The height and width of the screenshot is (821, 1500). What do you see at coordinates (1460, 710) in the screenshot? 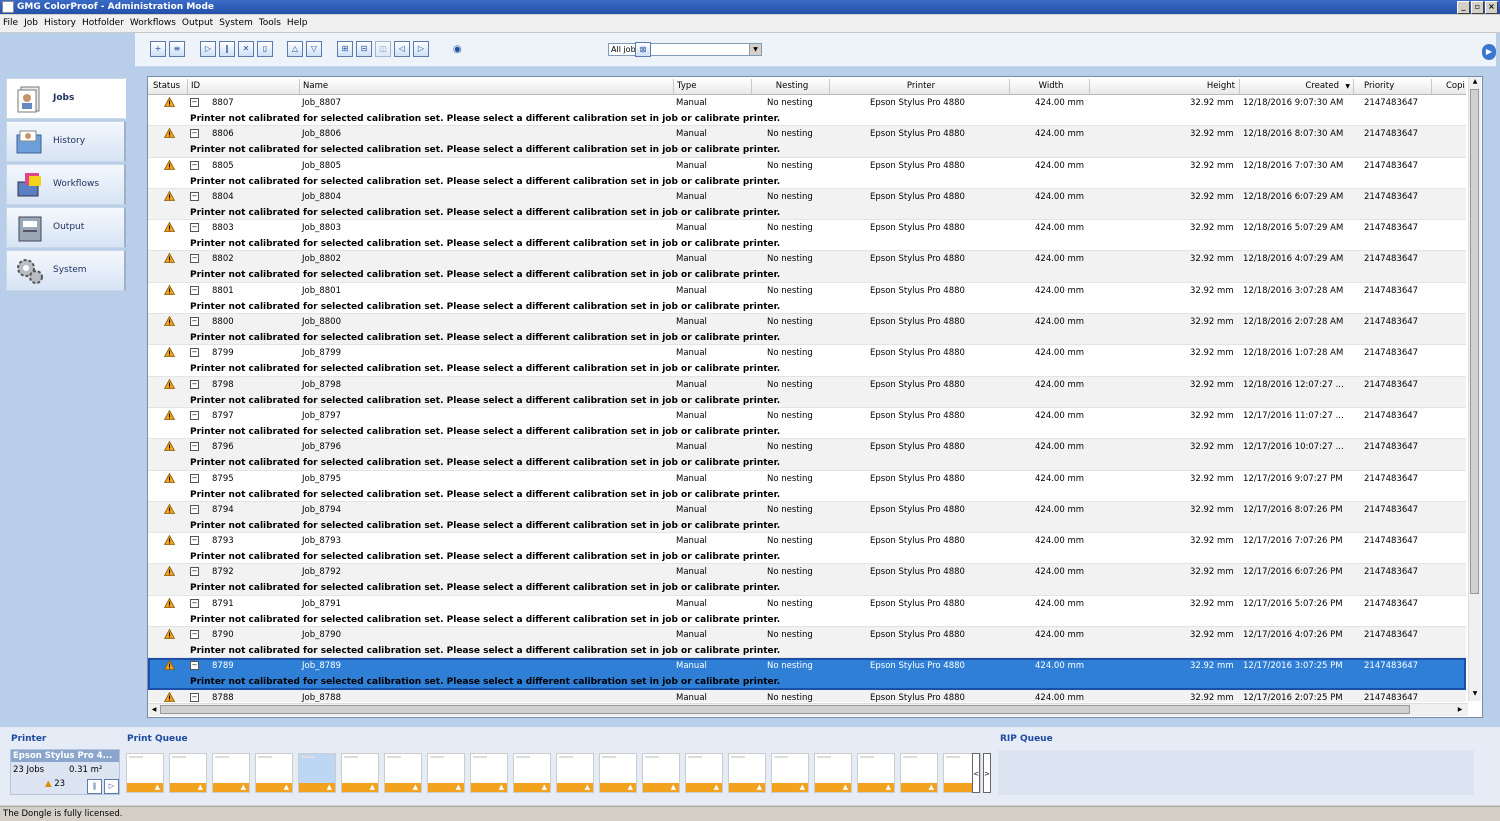
I see `scroll-right-icon: ▶` at bounding box center [1460, 710].